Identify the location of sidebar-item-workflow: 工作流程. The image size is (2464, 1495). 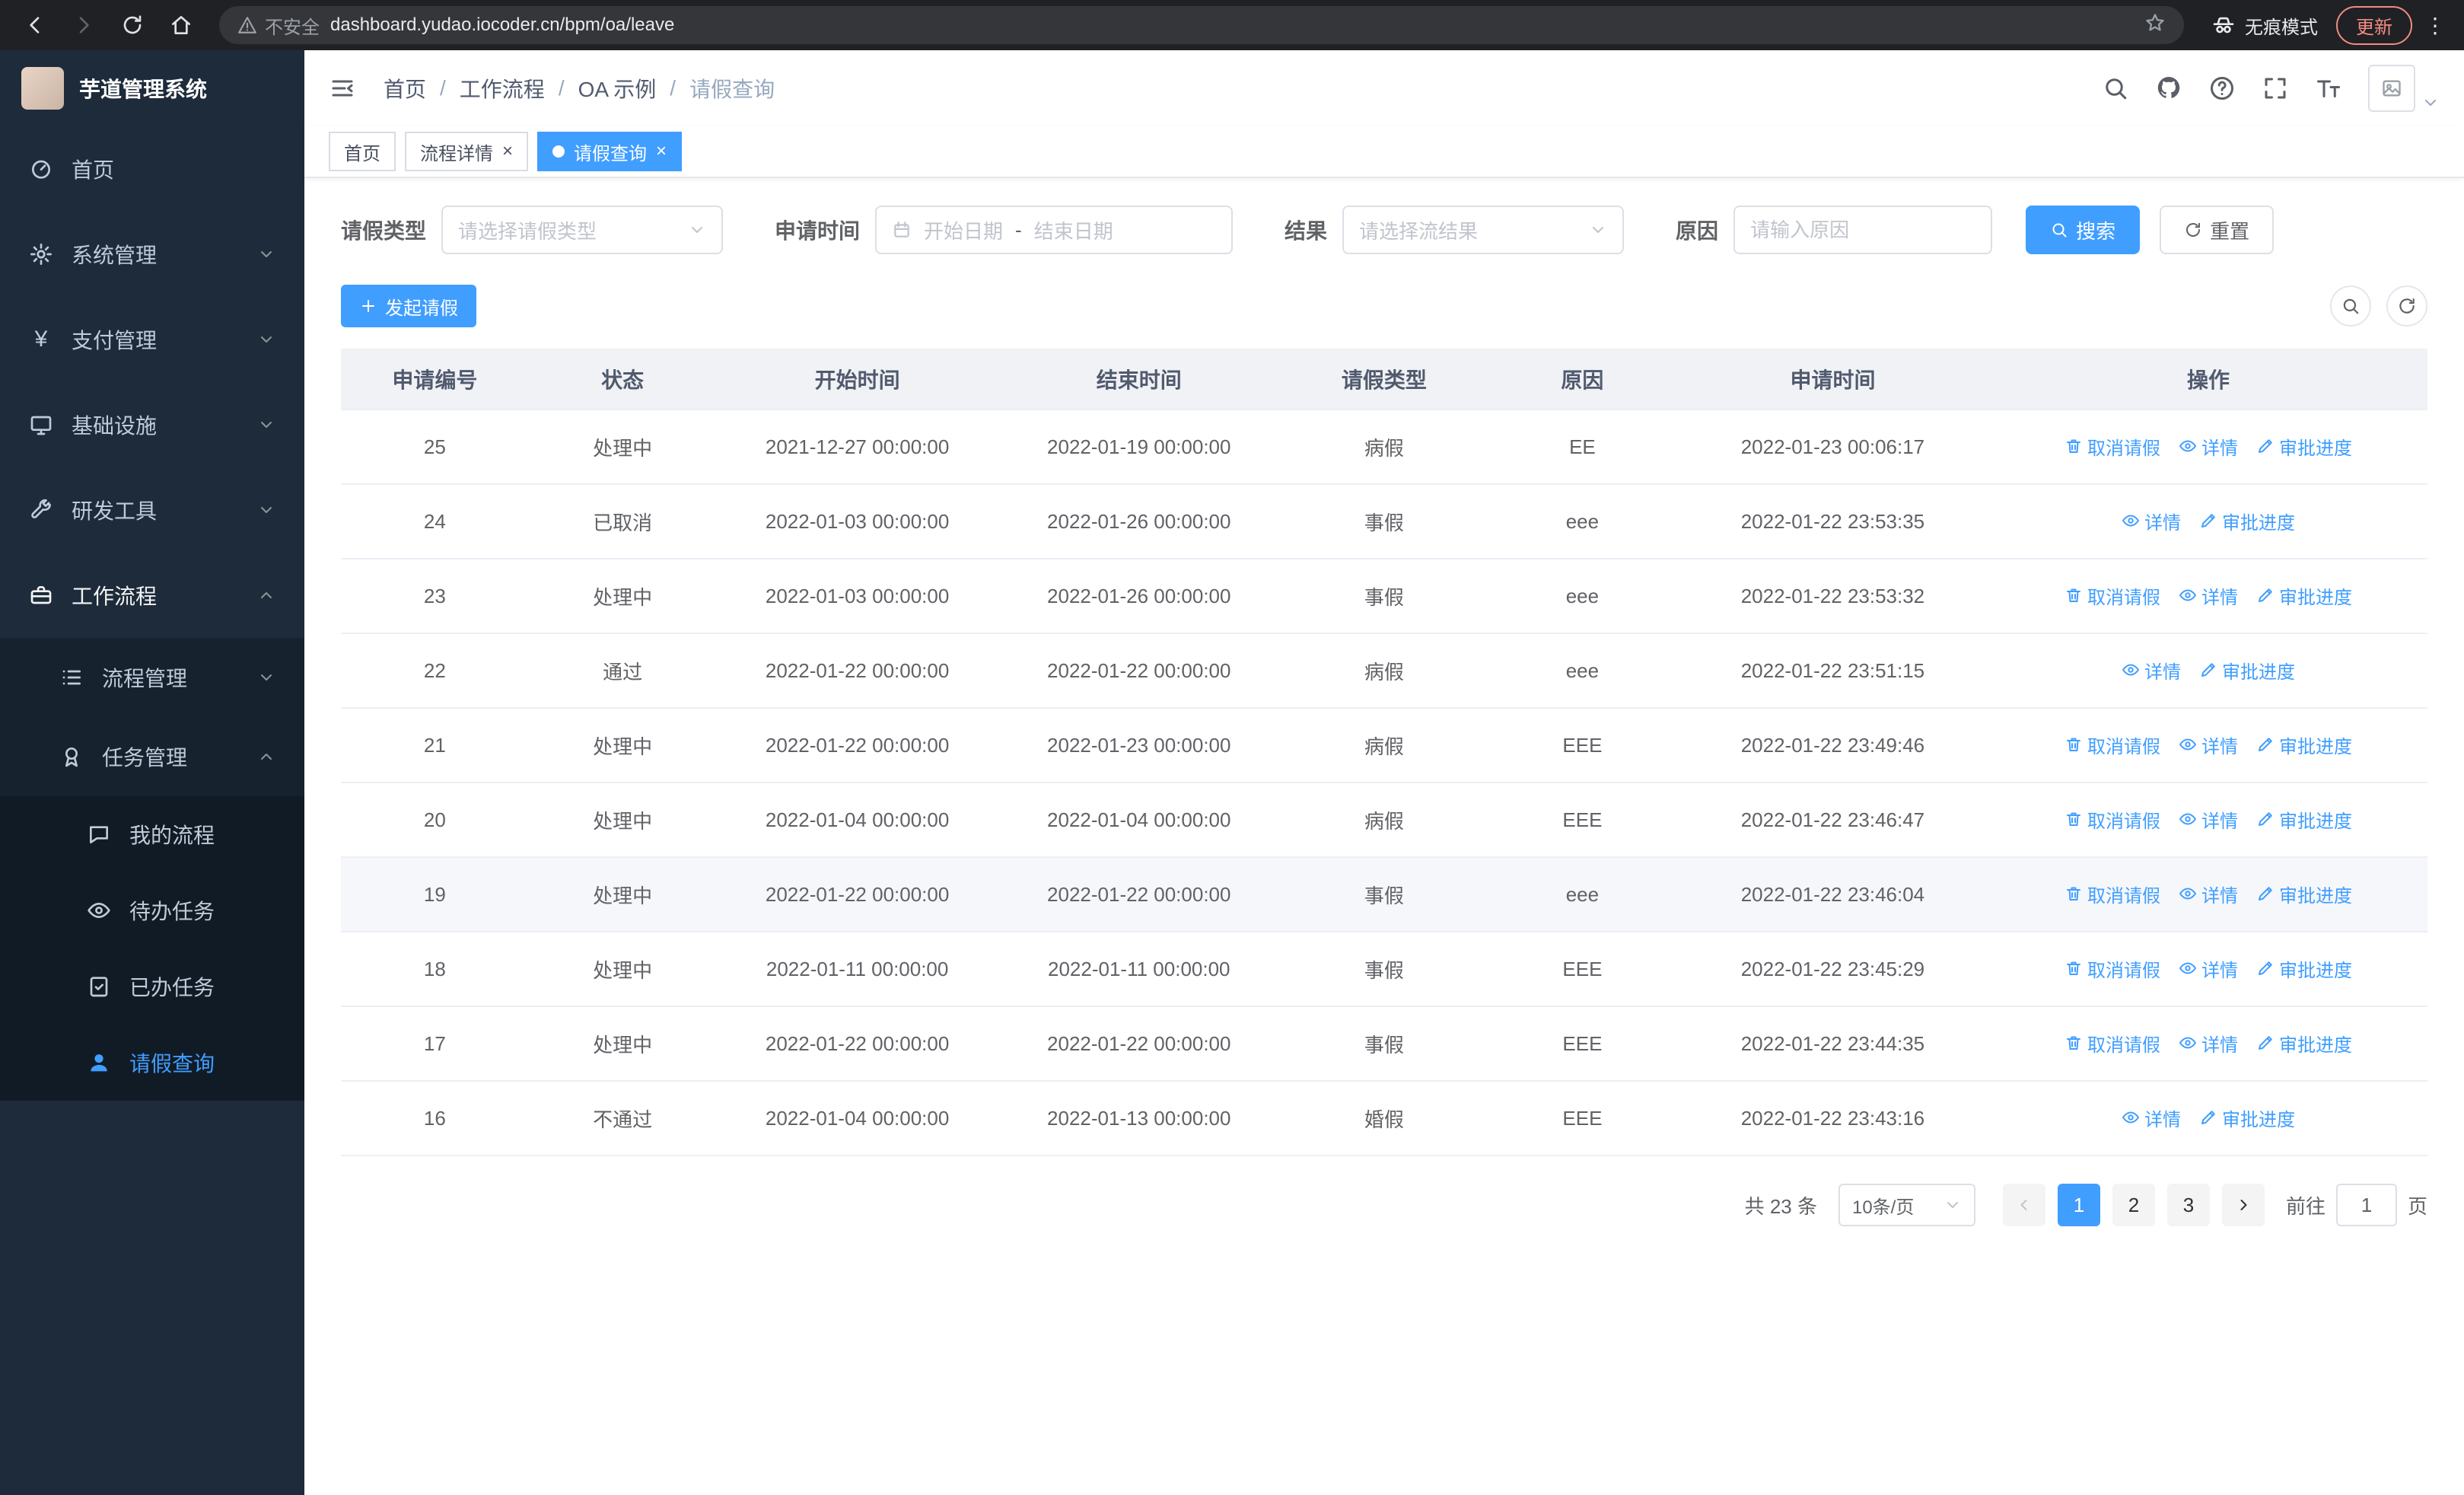
(152, 595).